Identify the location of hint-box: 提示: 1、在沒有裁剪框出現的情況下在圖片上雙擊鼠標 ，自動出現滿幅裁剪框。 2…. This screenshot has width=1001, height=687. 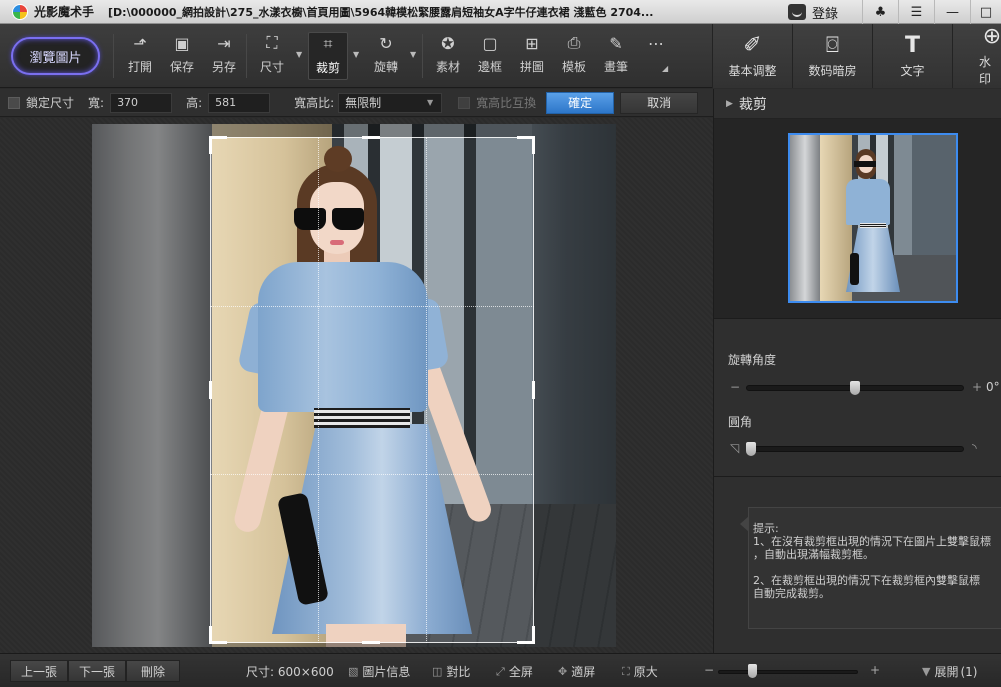
(870, 568).